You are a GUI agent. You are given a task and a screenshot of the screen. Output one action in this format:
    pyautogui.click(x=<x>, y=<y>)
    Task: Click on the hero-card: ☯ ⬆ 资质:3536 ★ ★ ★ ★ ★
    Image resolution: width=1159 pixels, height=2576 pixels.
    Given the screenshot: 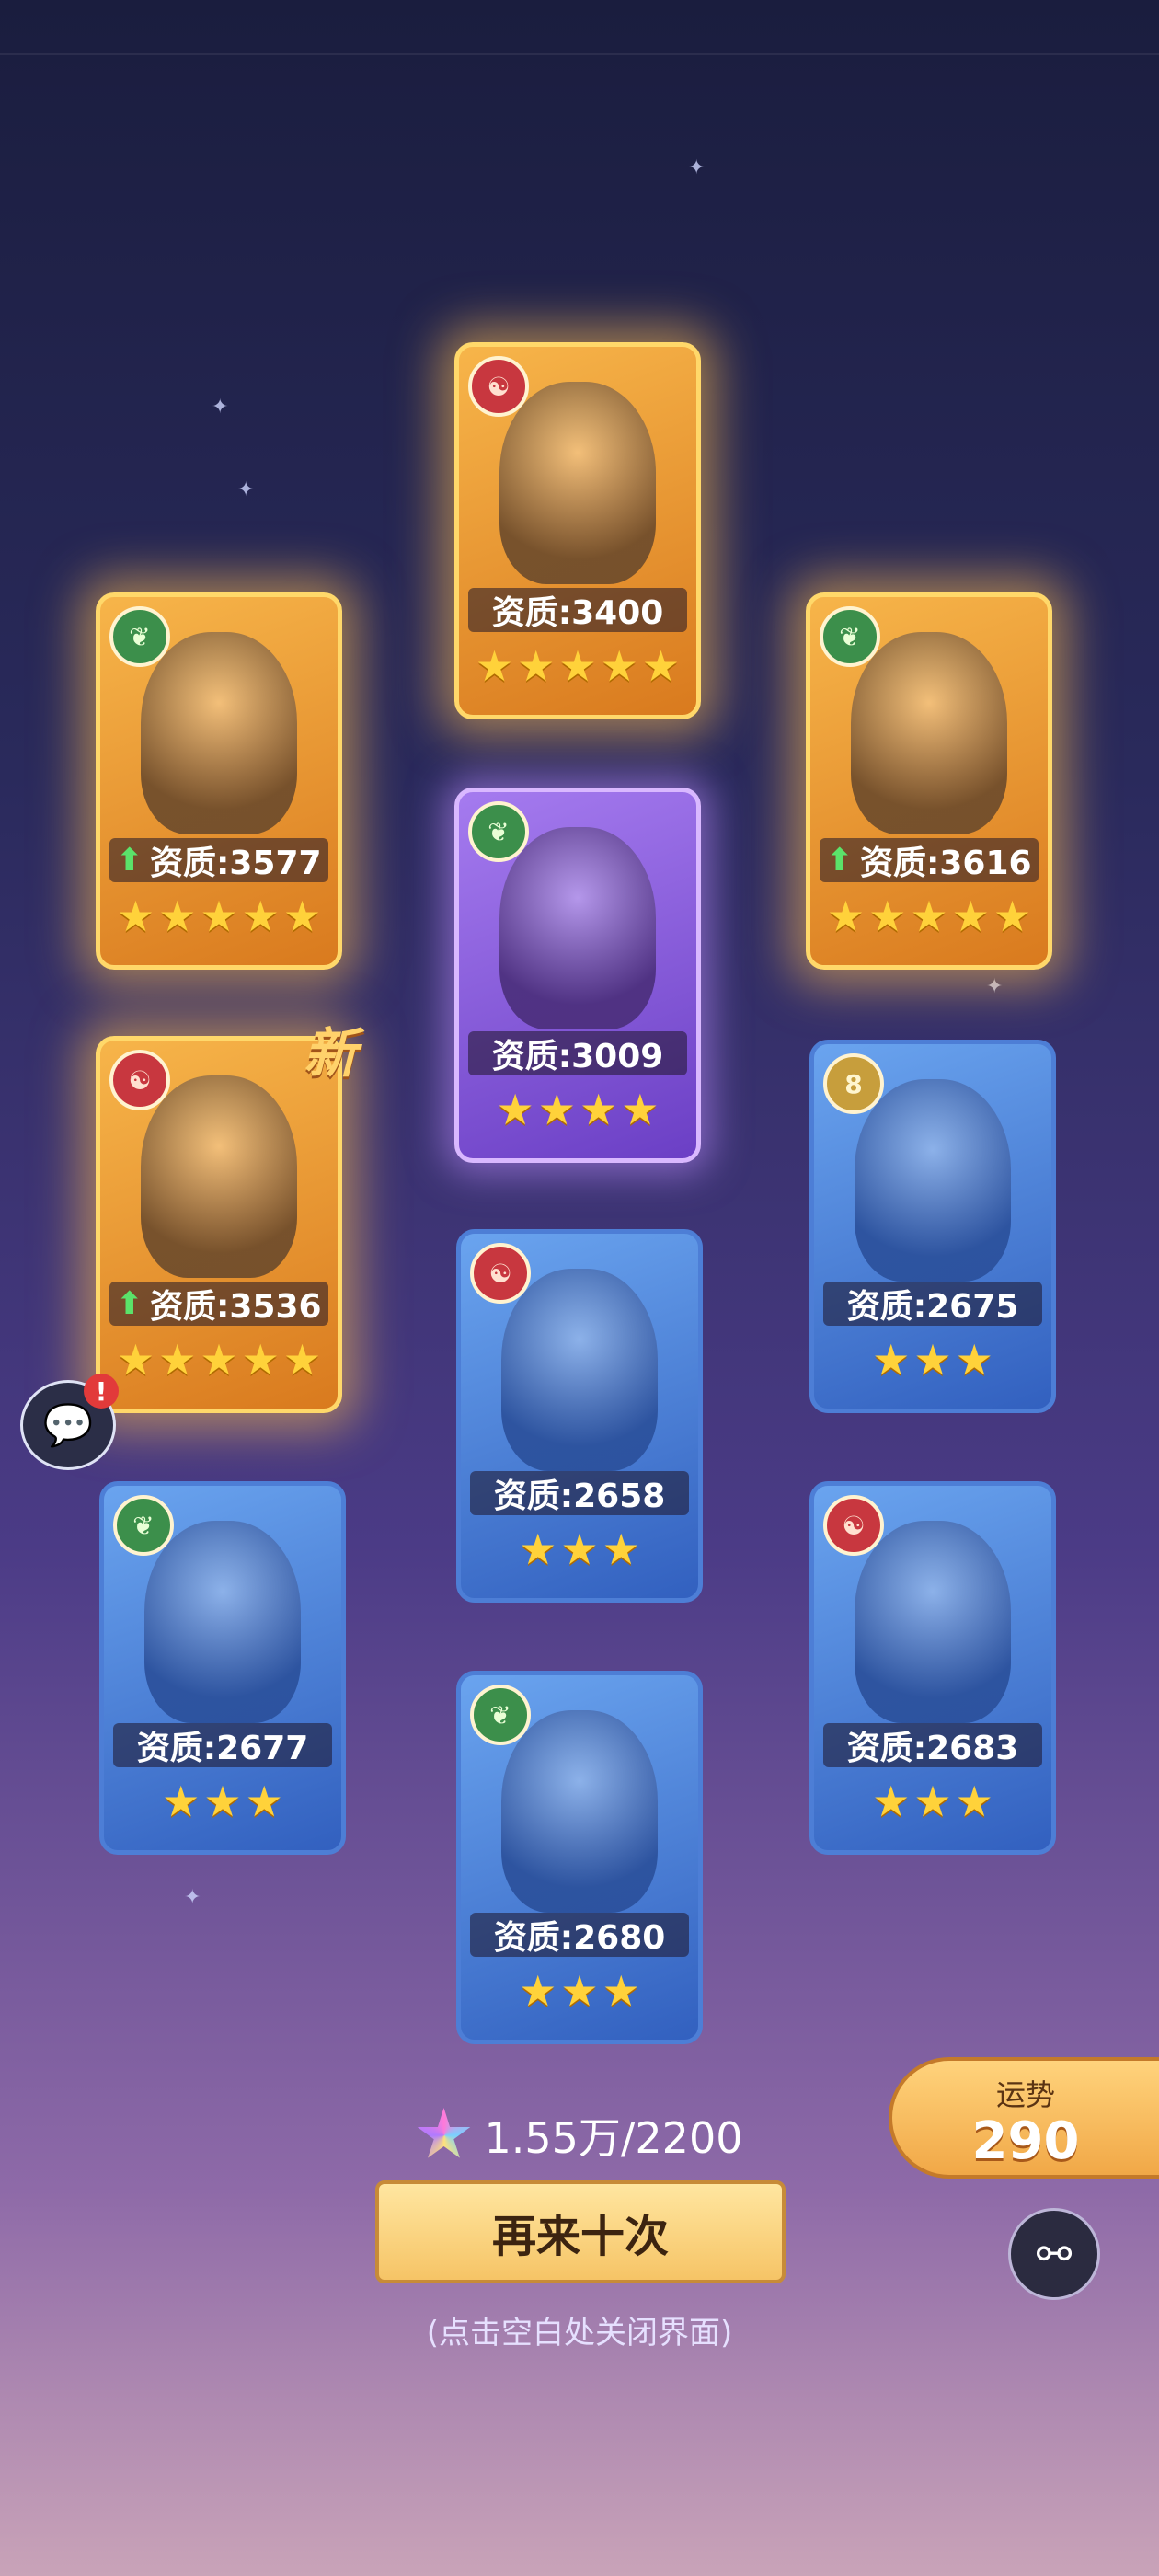 What is the action you would take?
    pyautogui.click(x=219, y=1224)
    